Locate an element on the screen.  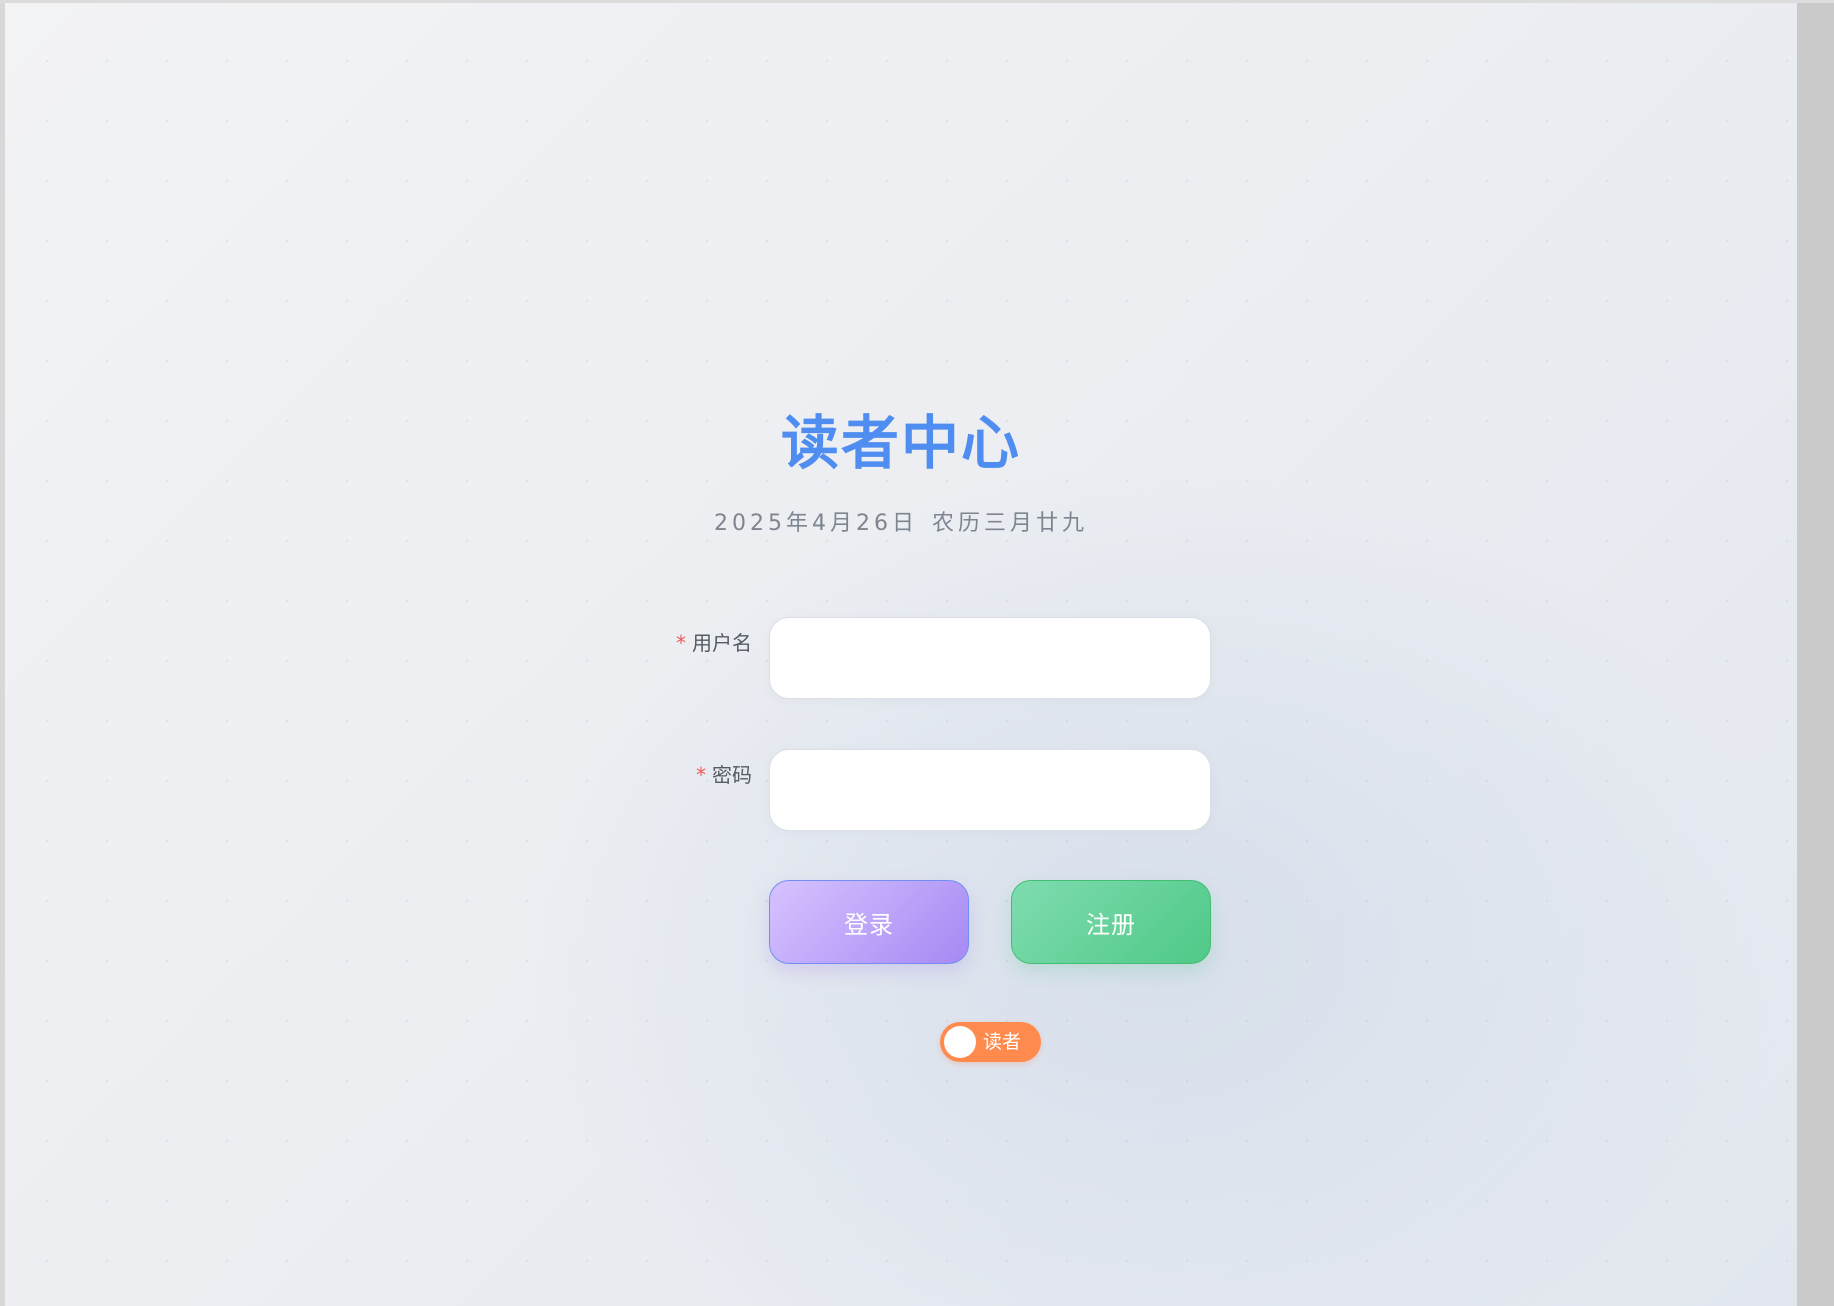
login-button-label: 登录 is located at coordinates (869, 924).